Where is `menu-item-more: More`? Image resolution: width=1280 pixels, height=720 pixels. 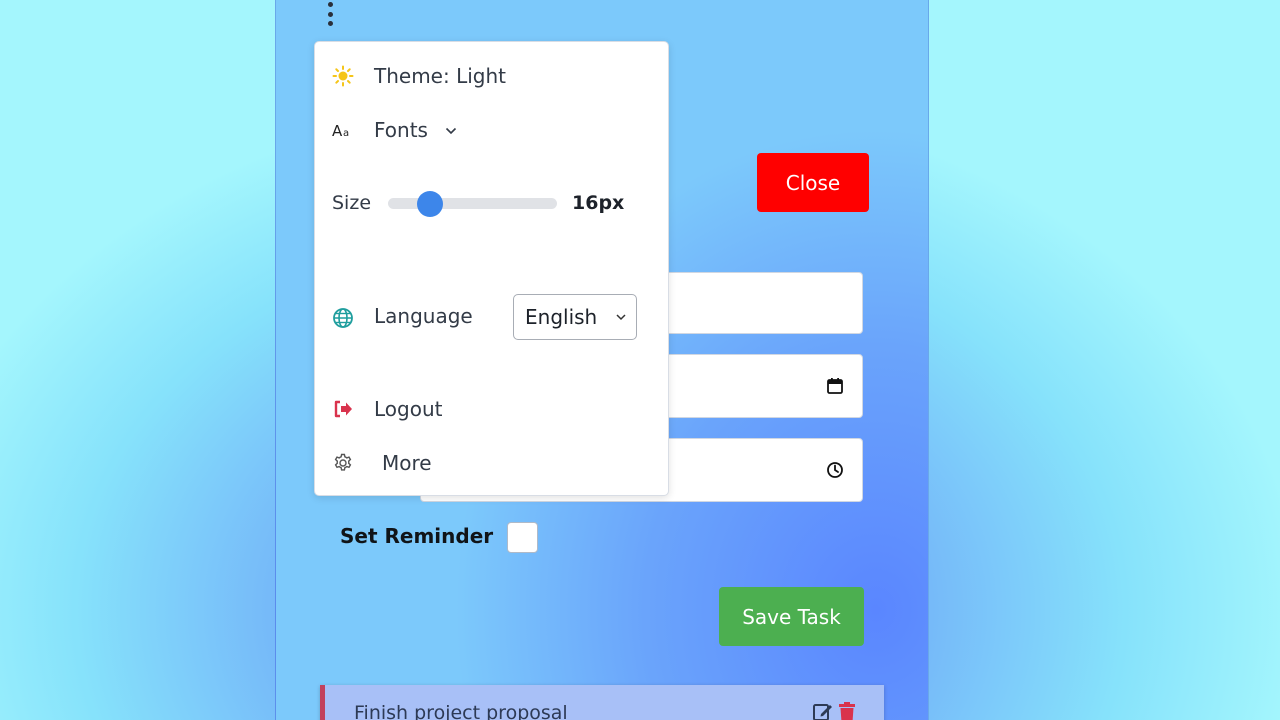 menu-item-more: More is located at coordinates (491, 463).